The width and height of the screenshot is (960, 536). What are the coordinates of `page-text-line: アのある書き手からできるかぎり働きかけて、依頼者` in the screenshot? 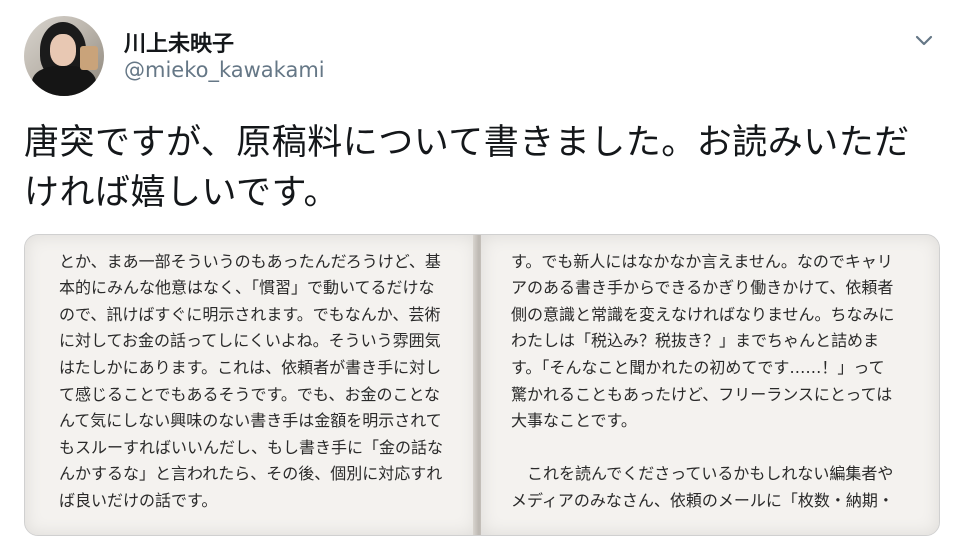 It's located at (702, 288).